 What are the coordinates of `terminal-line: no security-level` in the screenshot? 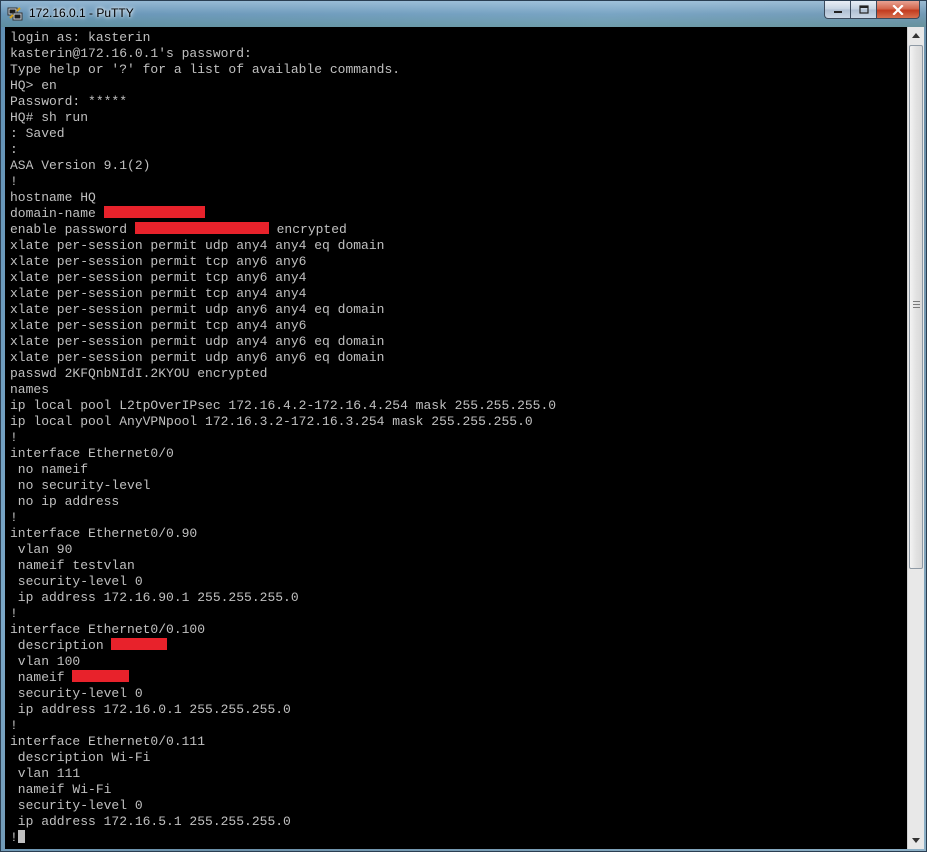 It's located at (283, 486).